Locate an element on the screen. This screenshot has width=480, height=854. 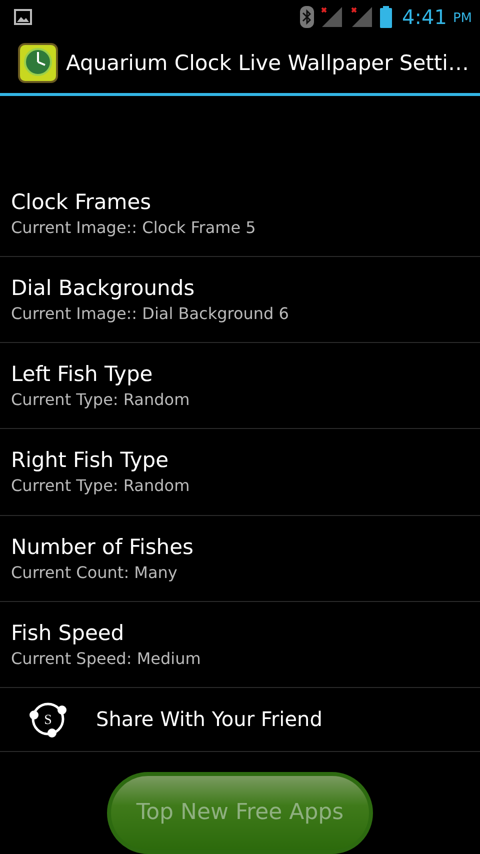
setting-title: Fish Speed is located at coordinates (68, 632).